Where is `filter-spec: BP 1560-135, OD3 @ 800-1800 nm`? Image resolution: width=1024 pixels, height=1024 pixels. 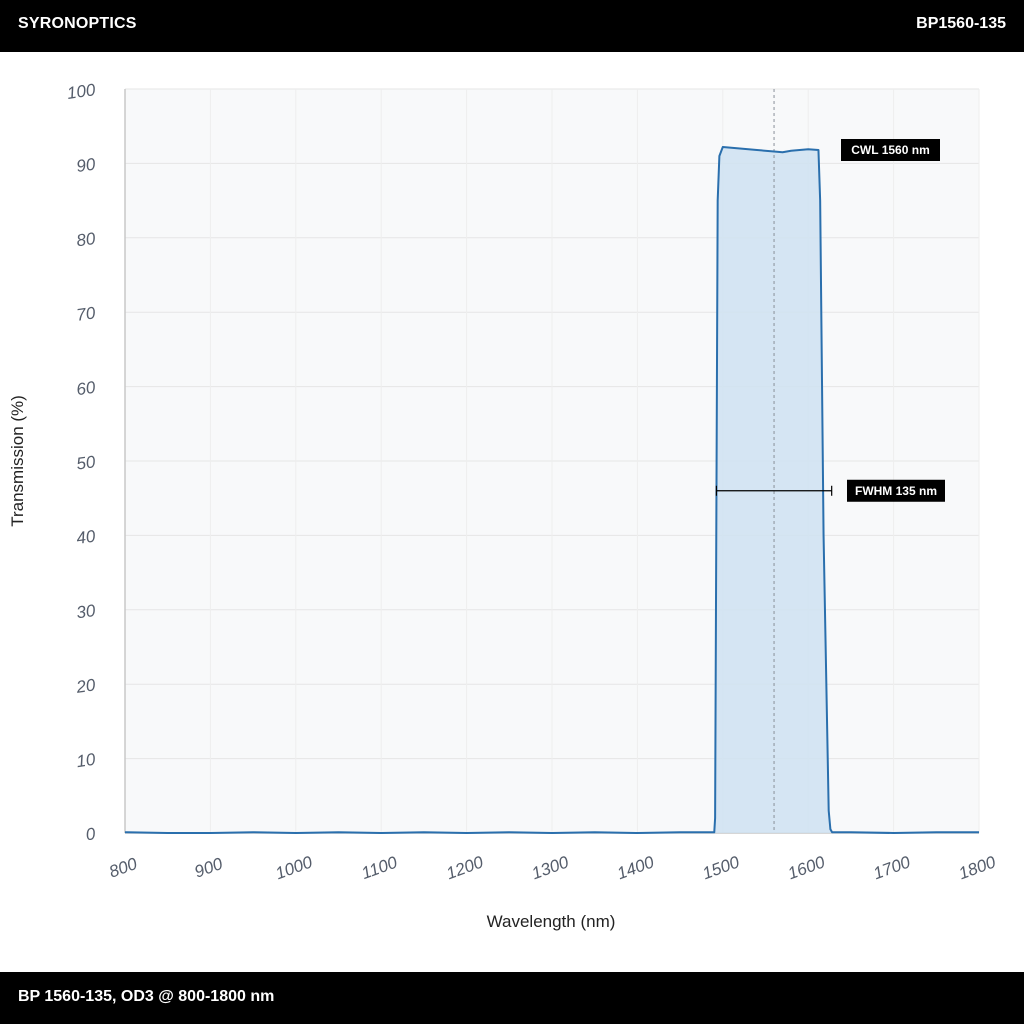
filter-spec: BP 1560-135, OD3 @ 800-1800 nm is located at coordinates (146, 996).